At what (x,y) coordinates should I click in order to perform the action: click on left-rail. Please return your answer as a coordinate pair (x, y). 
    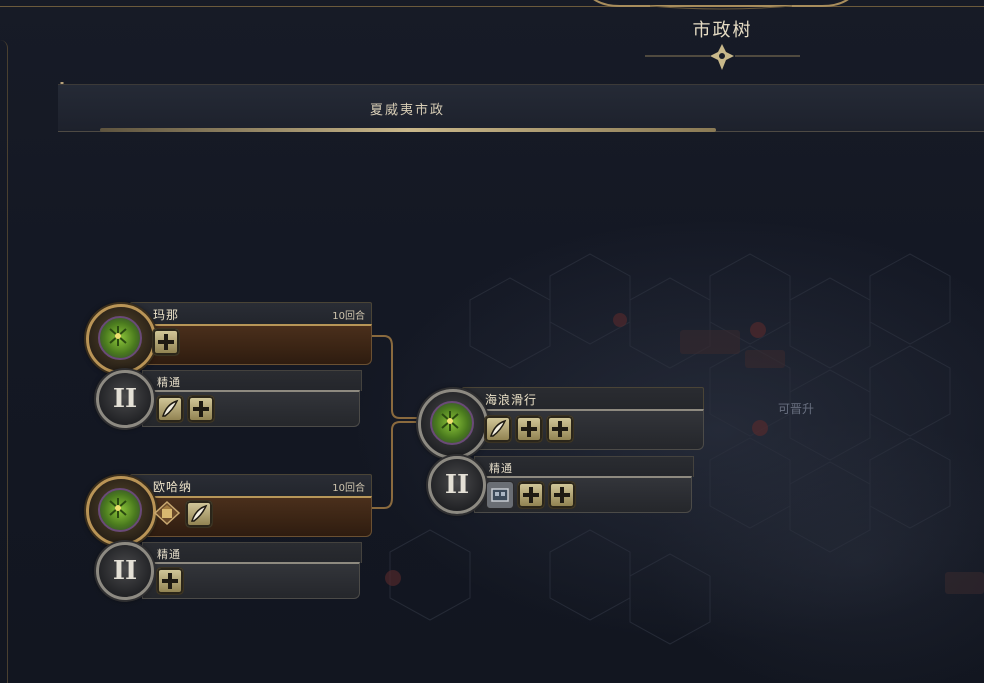
    Looking at the image, I should click on (4, 361).